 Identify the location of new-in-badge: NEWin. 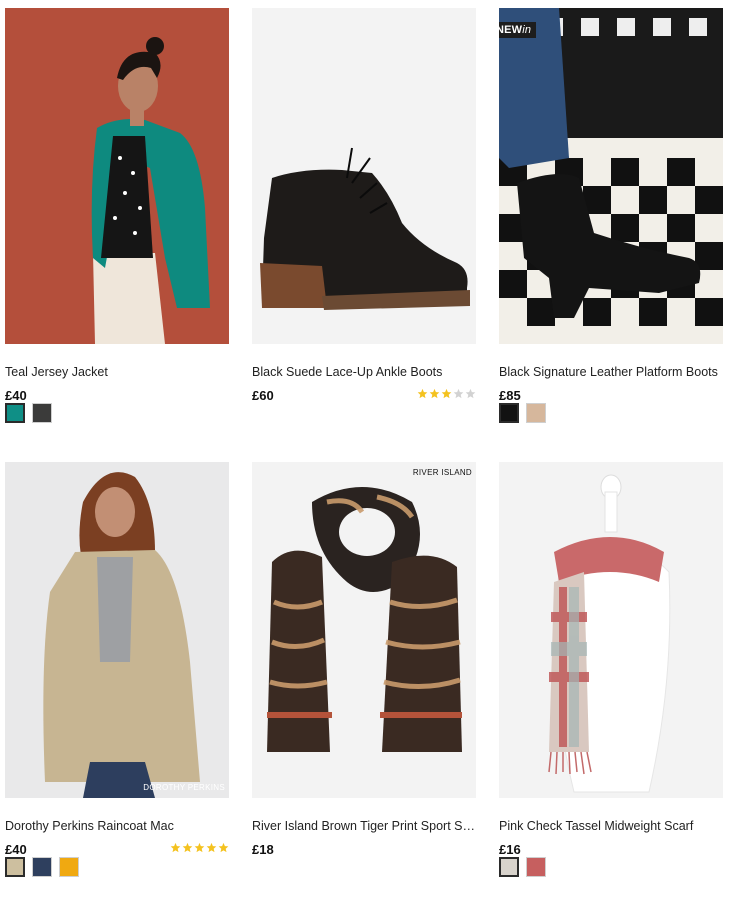
(518, 30).